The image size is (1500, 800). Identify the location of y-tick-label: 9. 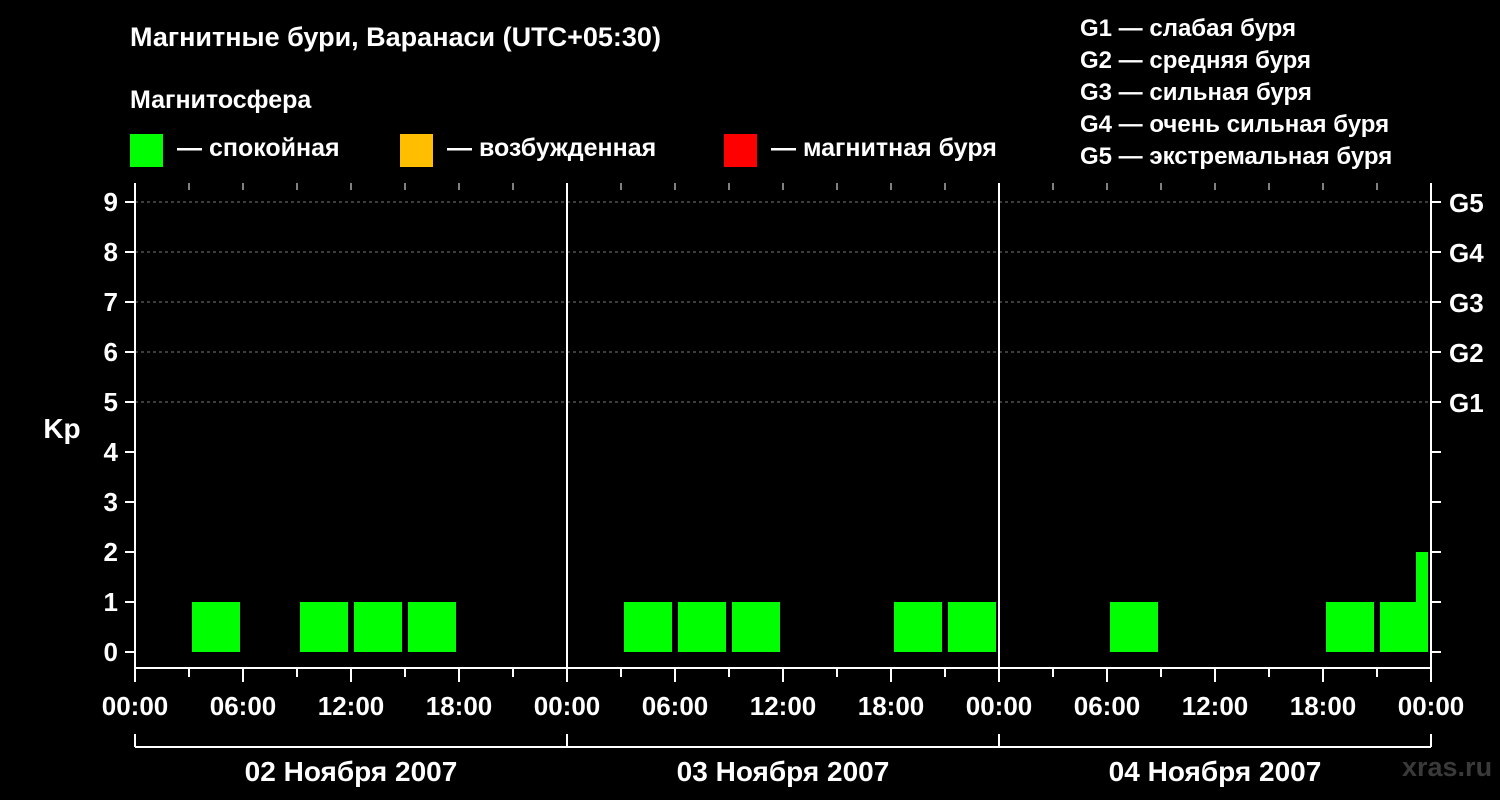
(111, 202).